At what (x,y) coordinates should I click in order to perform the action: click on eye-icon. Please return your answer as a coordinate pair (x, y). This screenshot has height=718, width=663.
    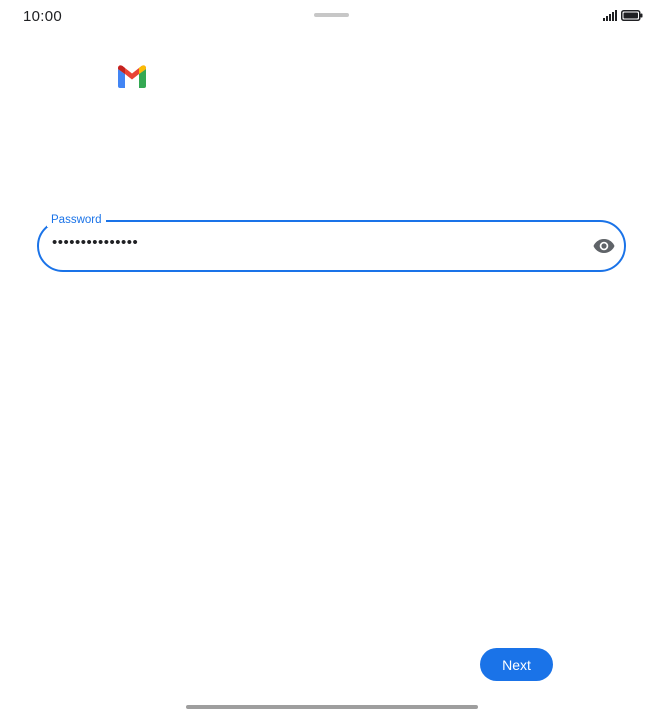
    Looking at the image, I should click on (604, 246).